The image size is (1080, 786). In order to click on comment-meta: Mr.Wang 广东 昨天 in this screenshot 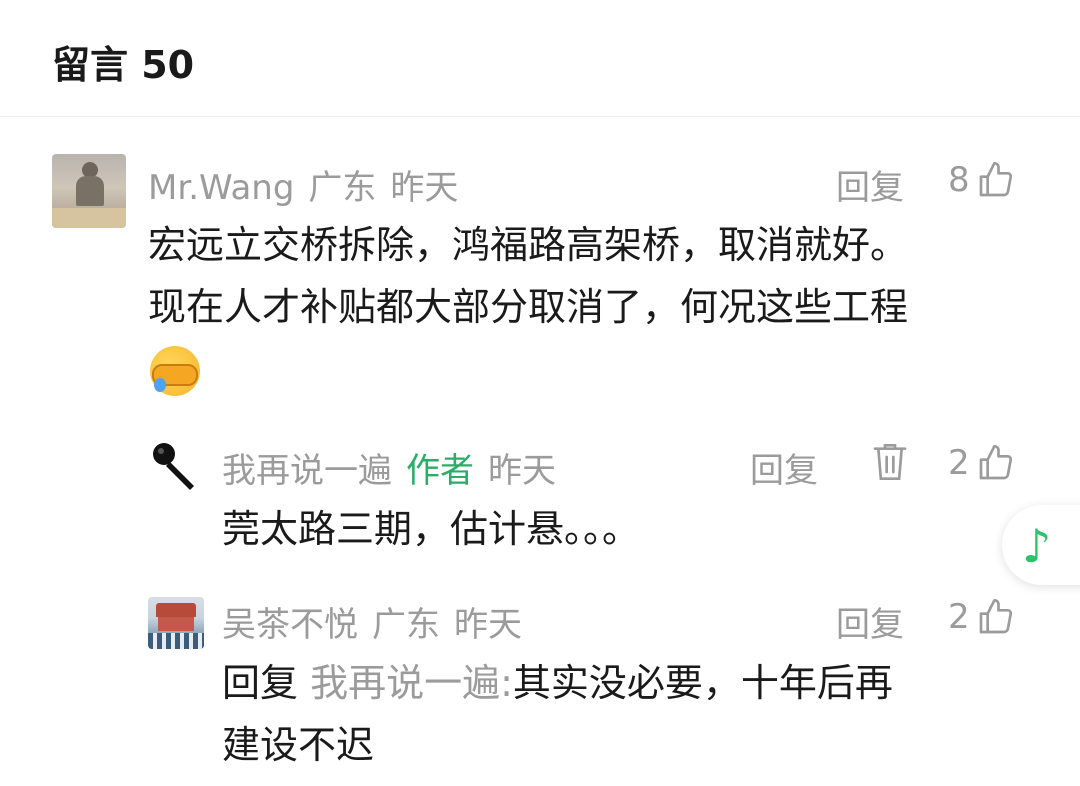, I will do `click(310, 184)`.